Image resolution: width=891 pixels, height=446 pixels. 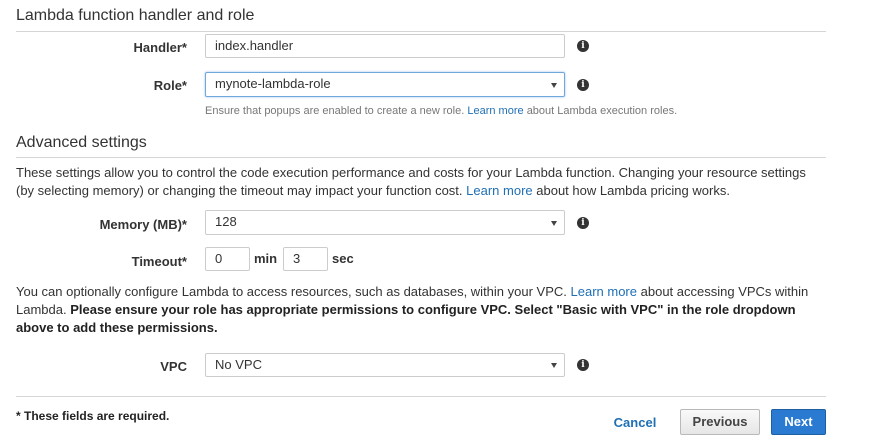 I want to click on previous-button: Previous, so click(x=720, y=422).